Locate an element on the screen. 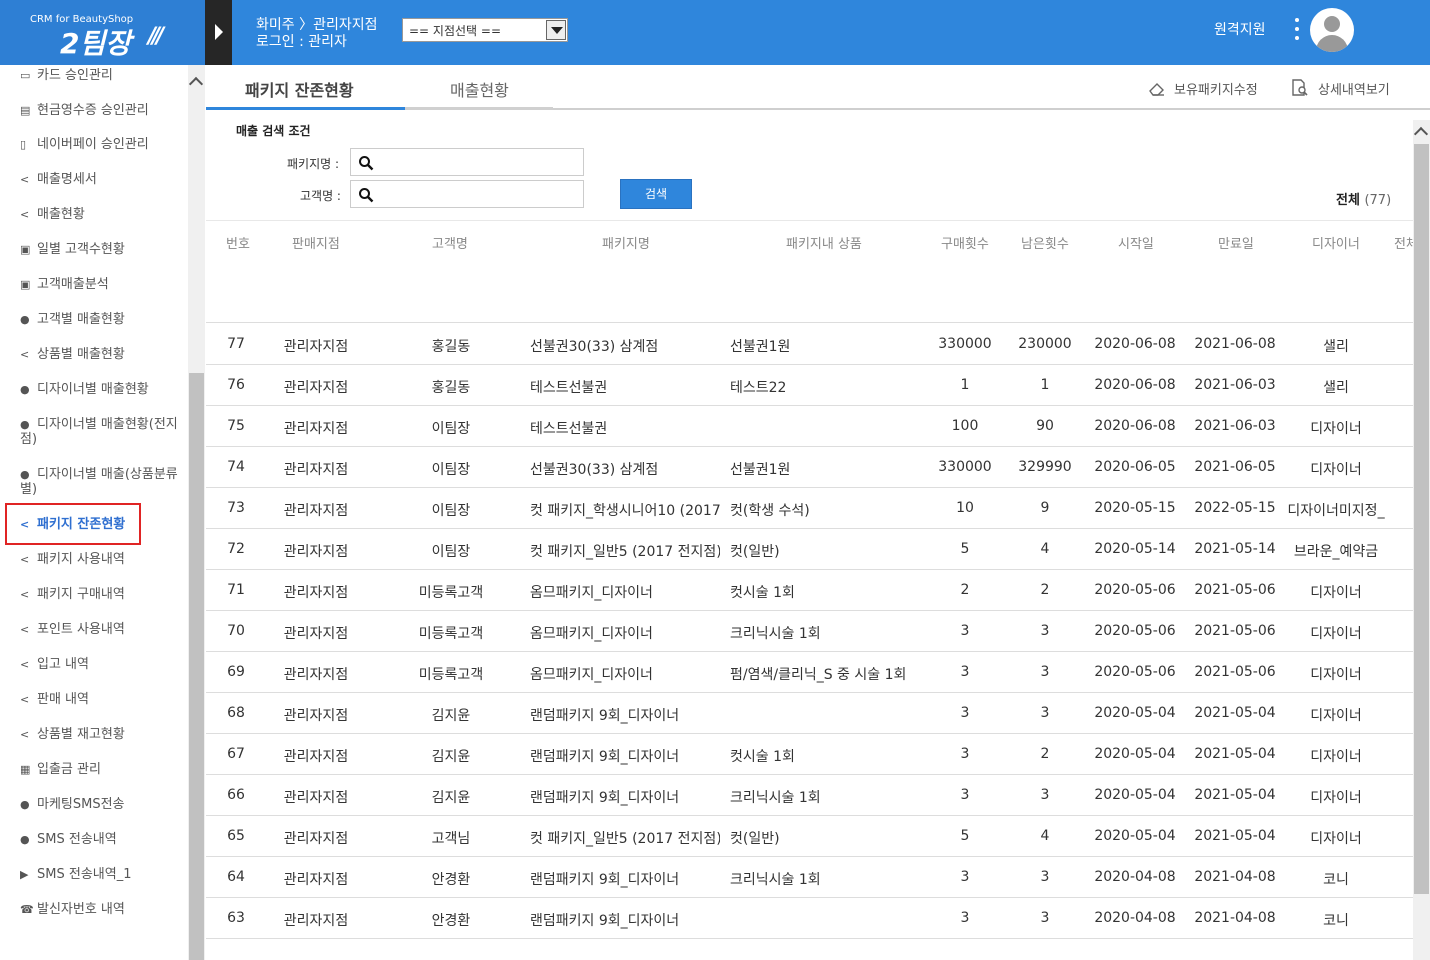 Image resolution: width=1430 pixels, height=960 pixels. sidebar-item: < 매출명세서 is located at coordinates (102, 179).